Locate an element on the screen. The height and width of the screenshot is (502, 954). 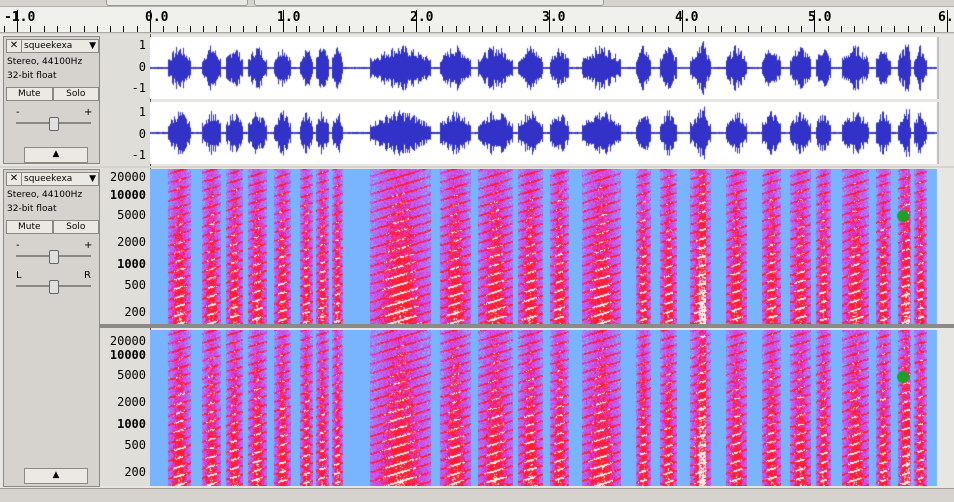
ruler-label: -1.0 is located at coordinates (20, 17).